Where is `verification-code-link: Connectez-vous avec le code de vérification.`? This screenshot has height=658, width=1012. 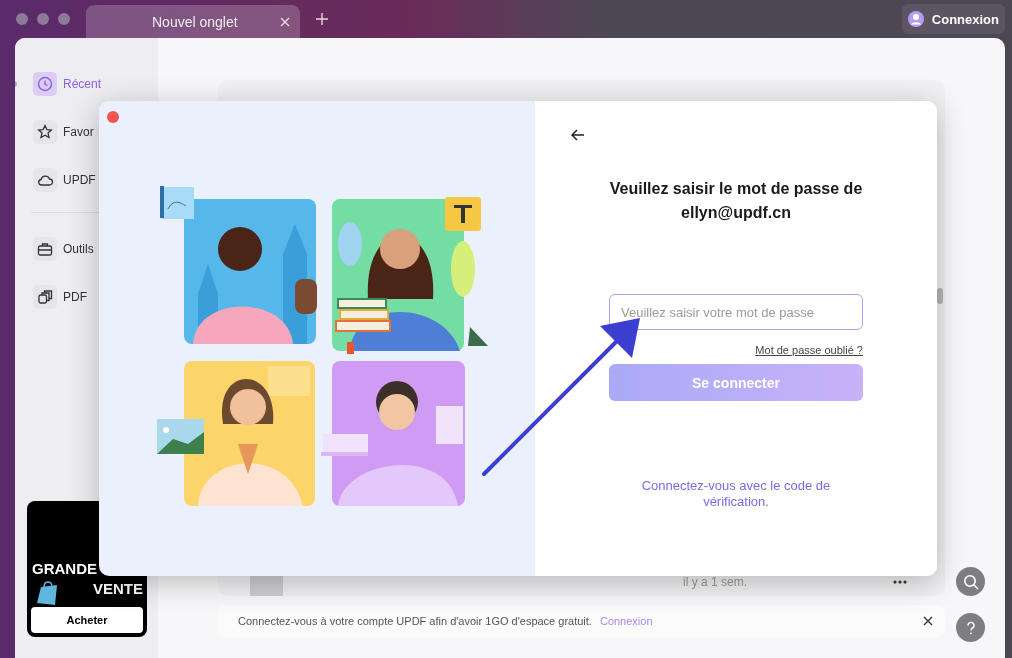
verification-code-link: Connectez-vous avec le code de vérification. is located at coordinates (736, 494).